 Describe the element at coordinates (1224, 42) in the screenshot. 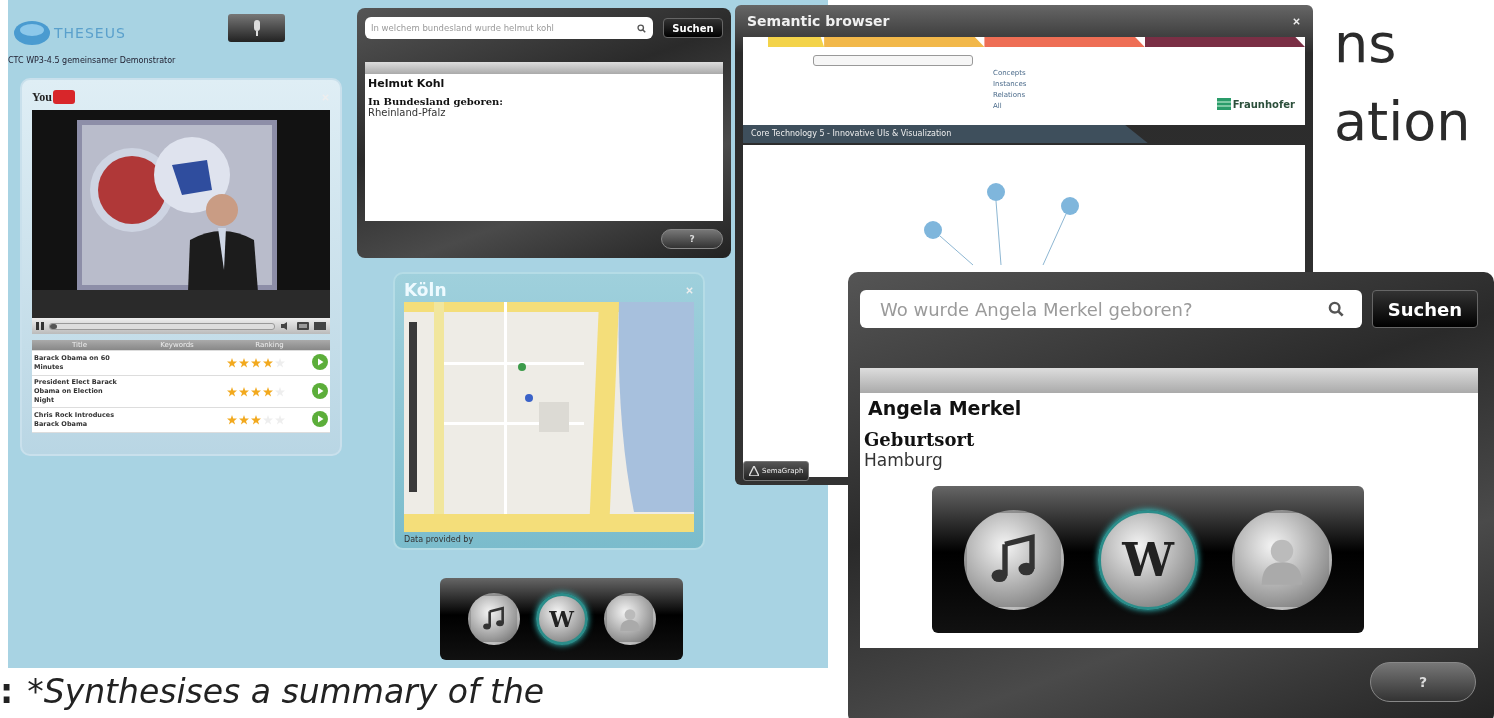

I see `browser-tab` at that location.